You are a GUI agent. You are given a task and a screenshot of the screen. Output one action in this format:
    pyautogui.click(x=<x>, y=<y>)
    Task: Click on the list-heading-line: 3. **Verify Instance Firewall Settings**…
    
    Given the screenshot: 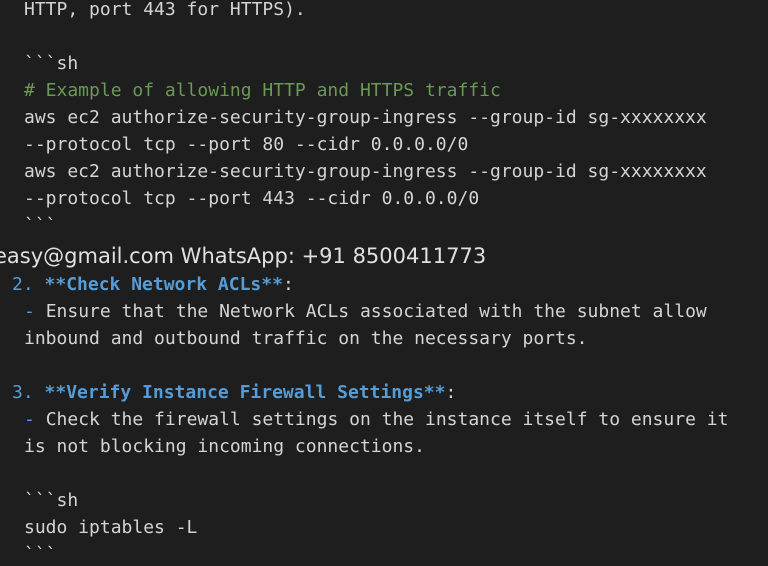 What is the action you would take?
    pyautogui.click(x=234, y=393)
    